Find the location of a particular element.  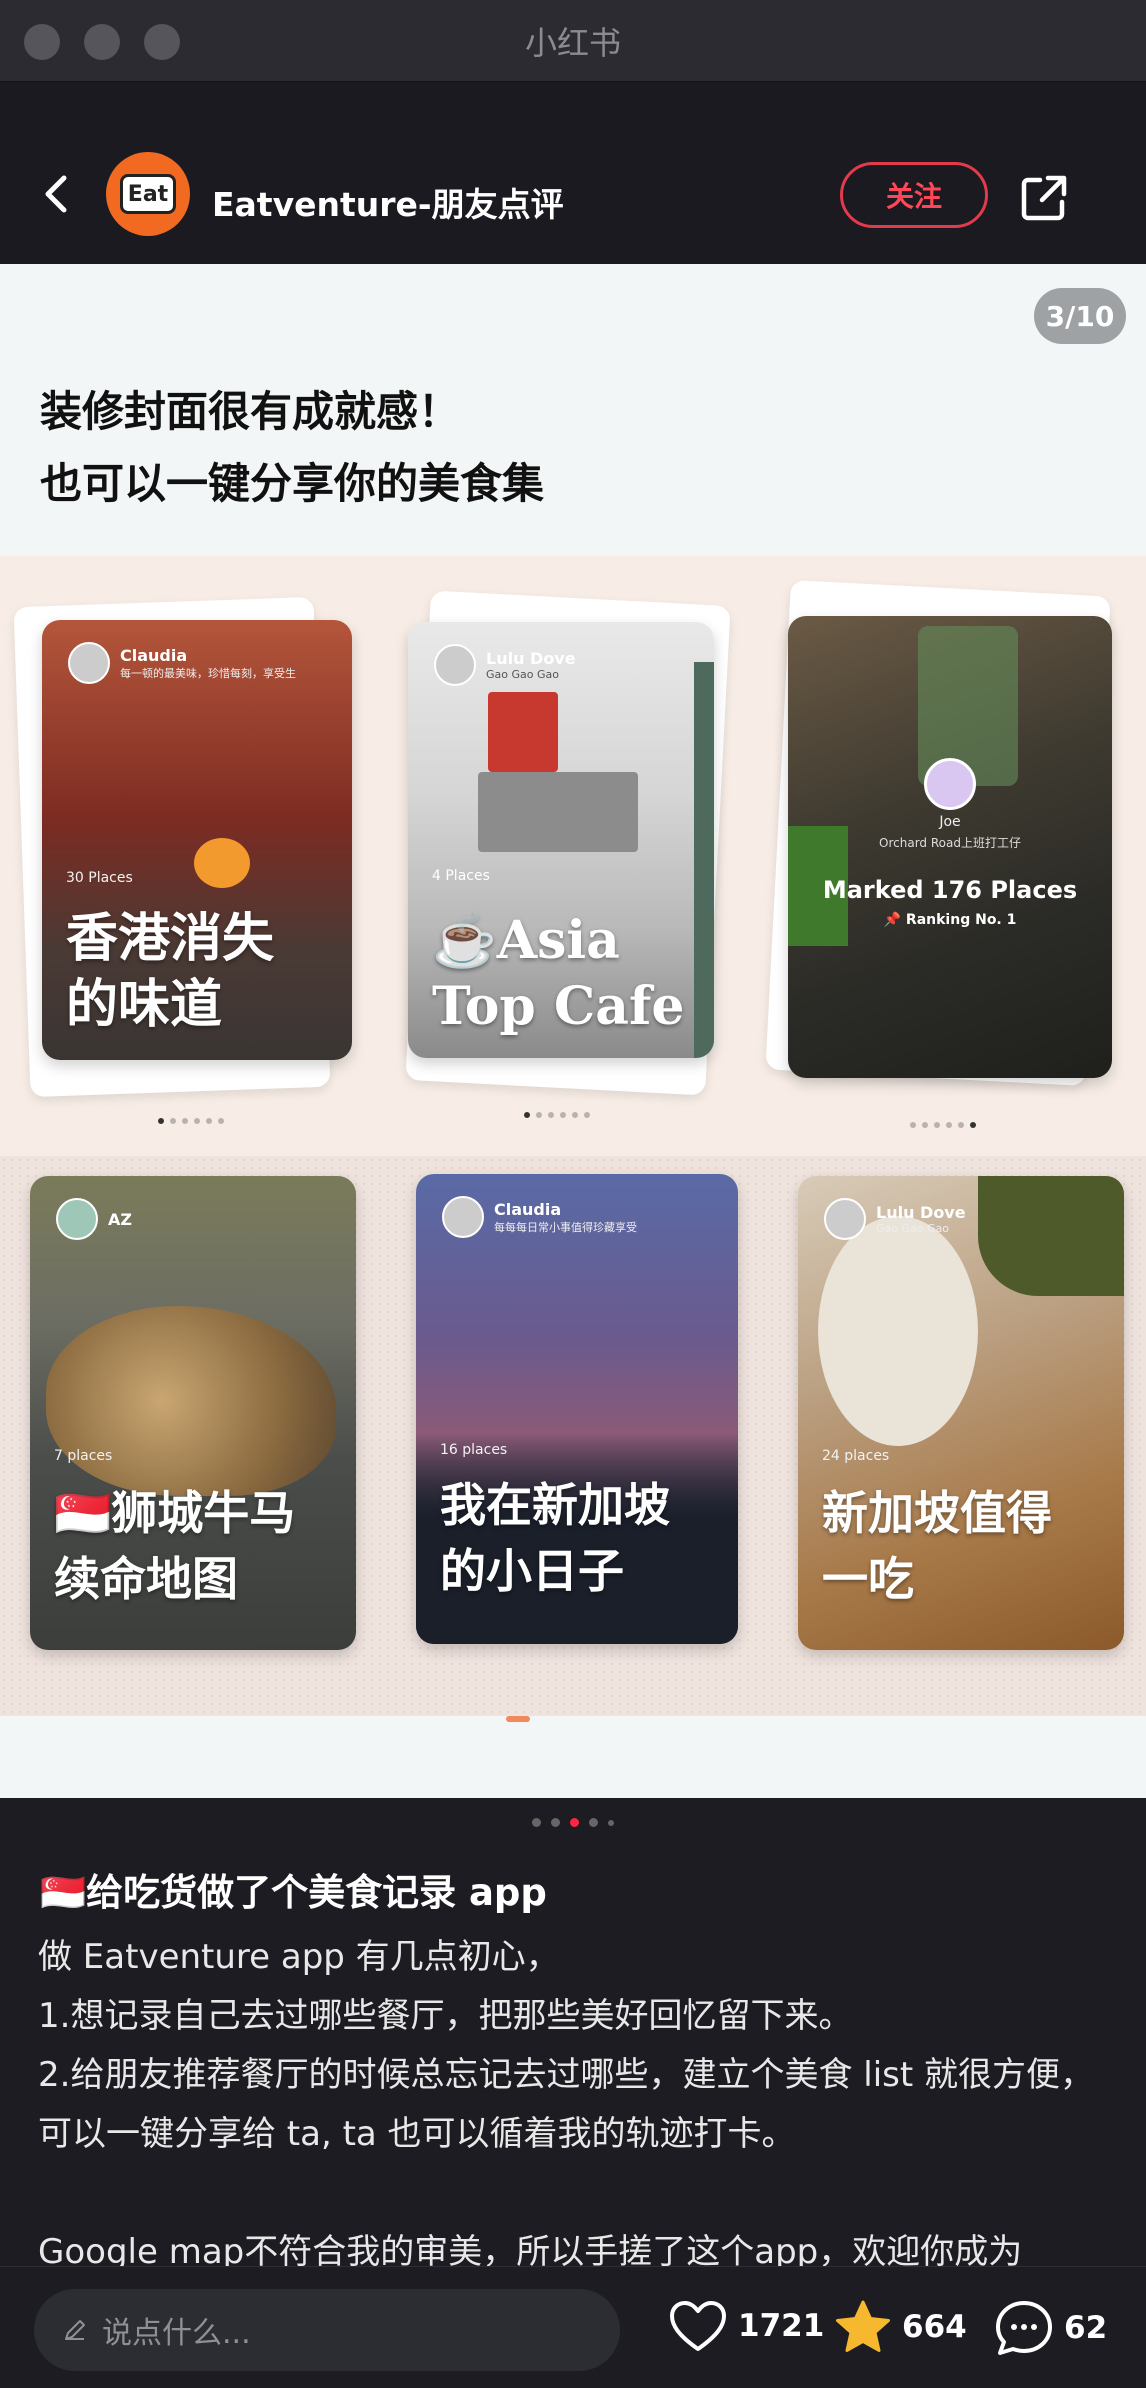

card-user: Claudia 每每每日常小事值得珍藏享受 is located at coordinates (539, 1217).